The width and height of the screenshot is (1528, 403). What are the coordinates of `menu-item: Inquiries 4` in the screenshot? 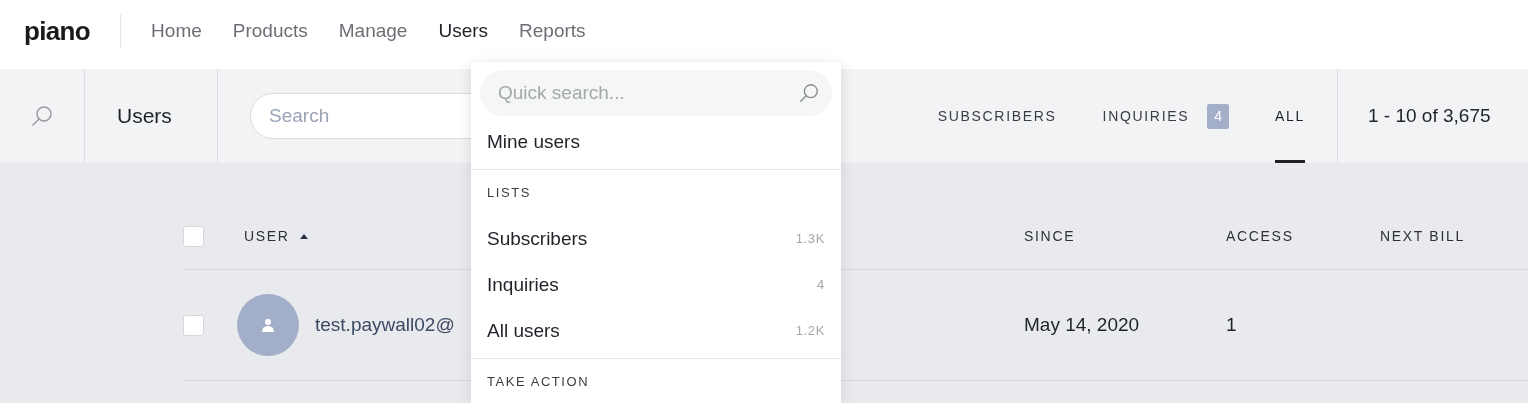 It's located at (656, 285).